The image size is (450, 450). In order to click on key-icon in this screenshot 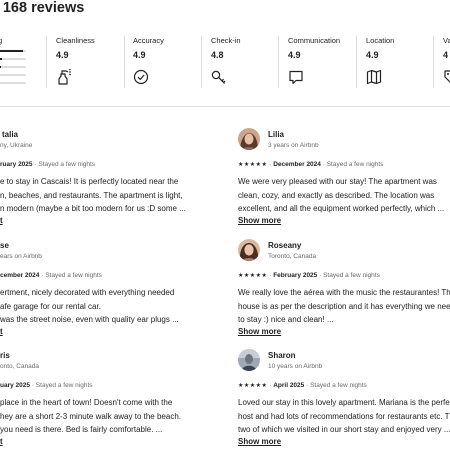, I will do `click(218, 77)`.